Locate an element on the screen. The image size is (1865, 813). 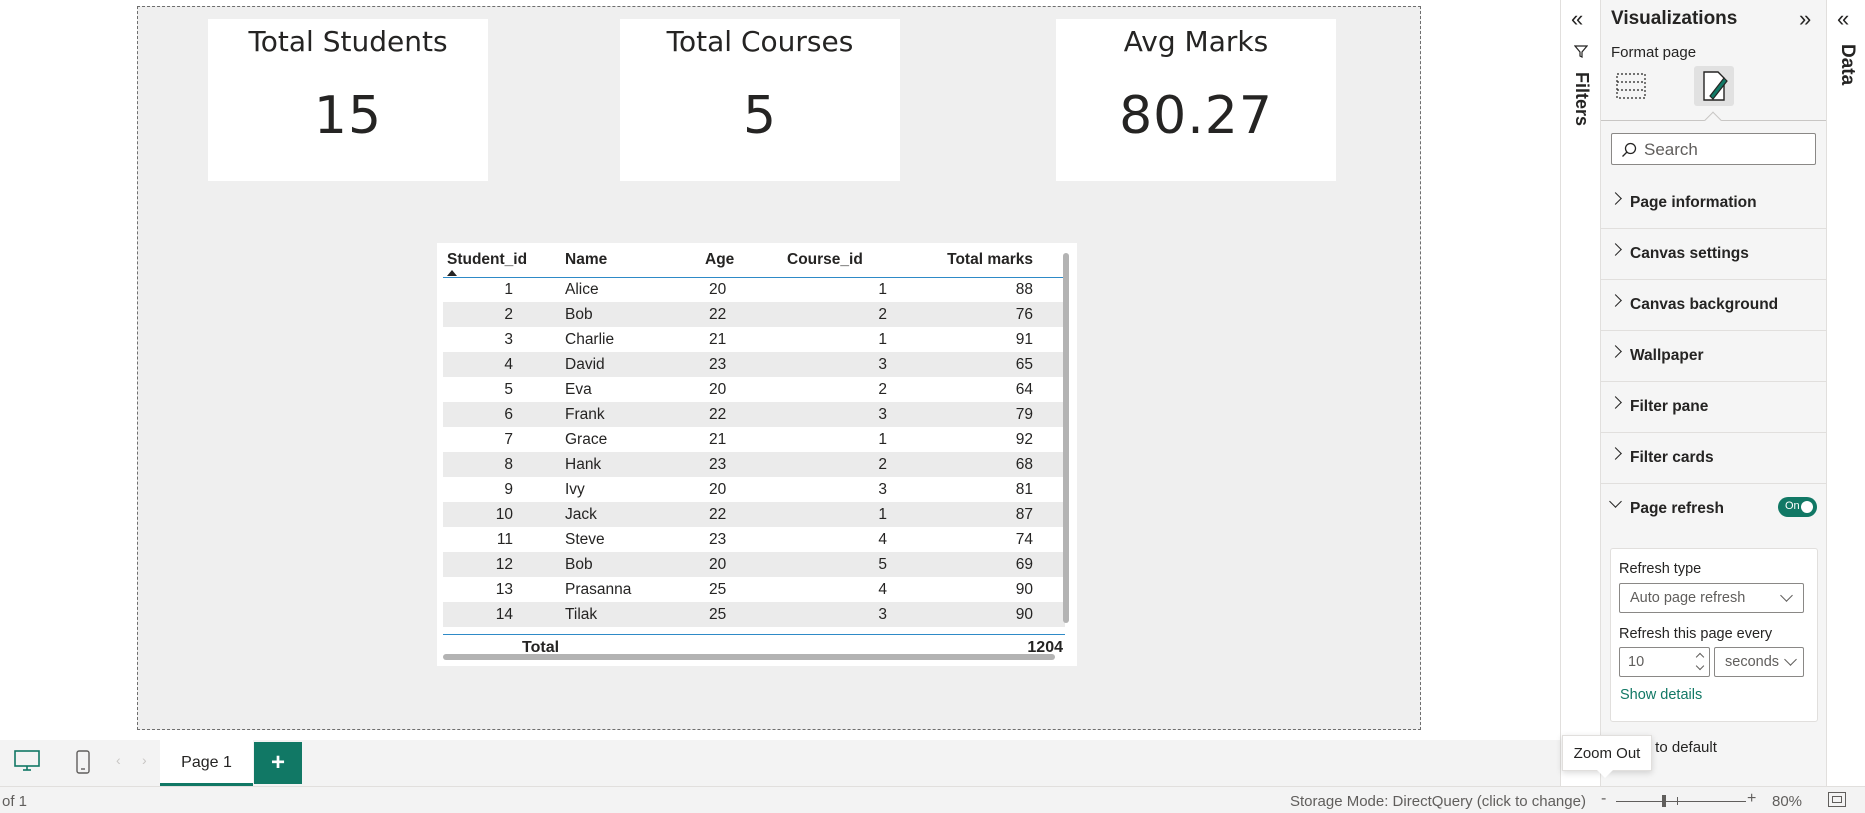
refresh-interval-input: 10 is located at coordinates (1664, 662).